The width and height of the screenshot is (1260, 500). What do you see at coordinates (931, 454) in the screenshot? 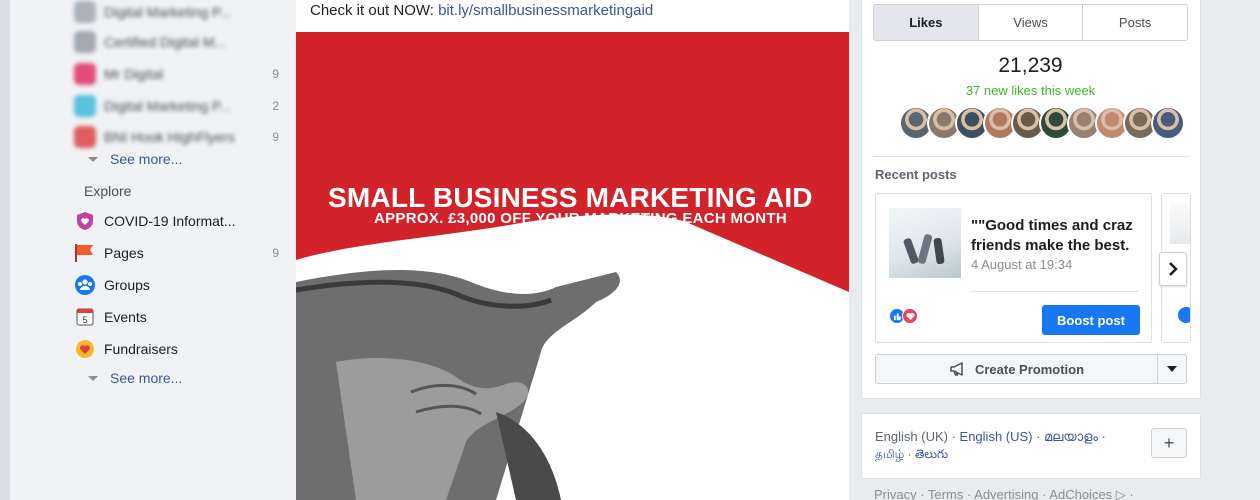
I see `language-telugu: తెలుగు` at bounding box center [931, 454].